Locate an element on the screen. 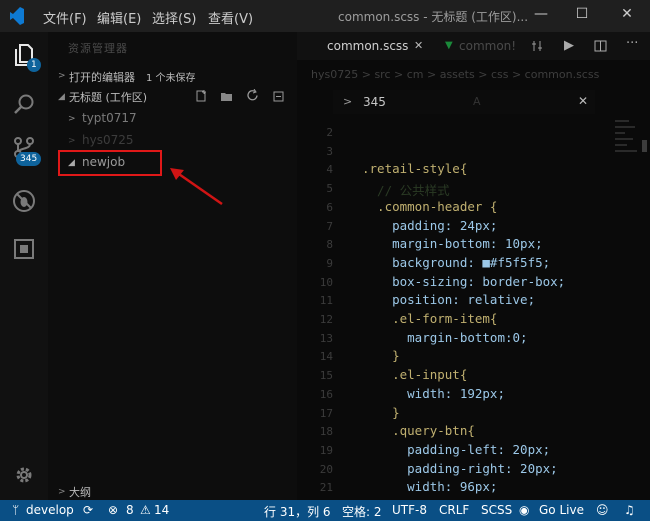 Image resolution: width=650 pixels, height=521 pixels. search-activity is located at coordinates (24, 104).